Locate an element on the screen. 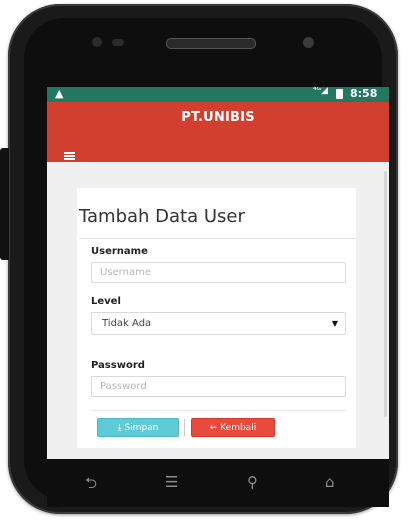 The width and height of the screenshot is (411, 520). earpiece-speaker is located at coordinates (211, 43).